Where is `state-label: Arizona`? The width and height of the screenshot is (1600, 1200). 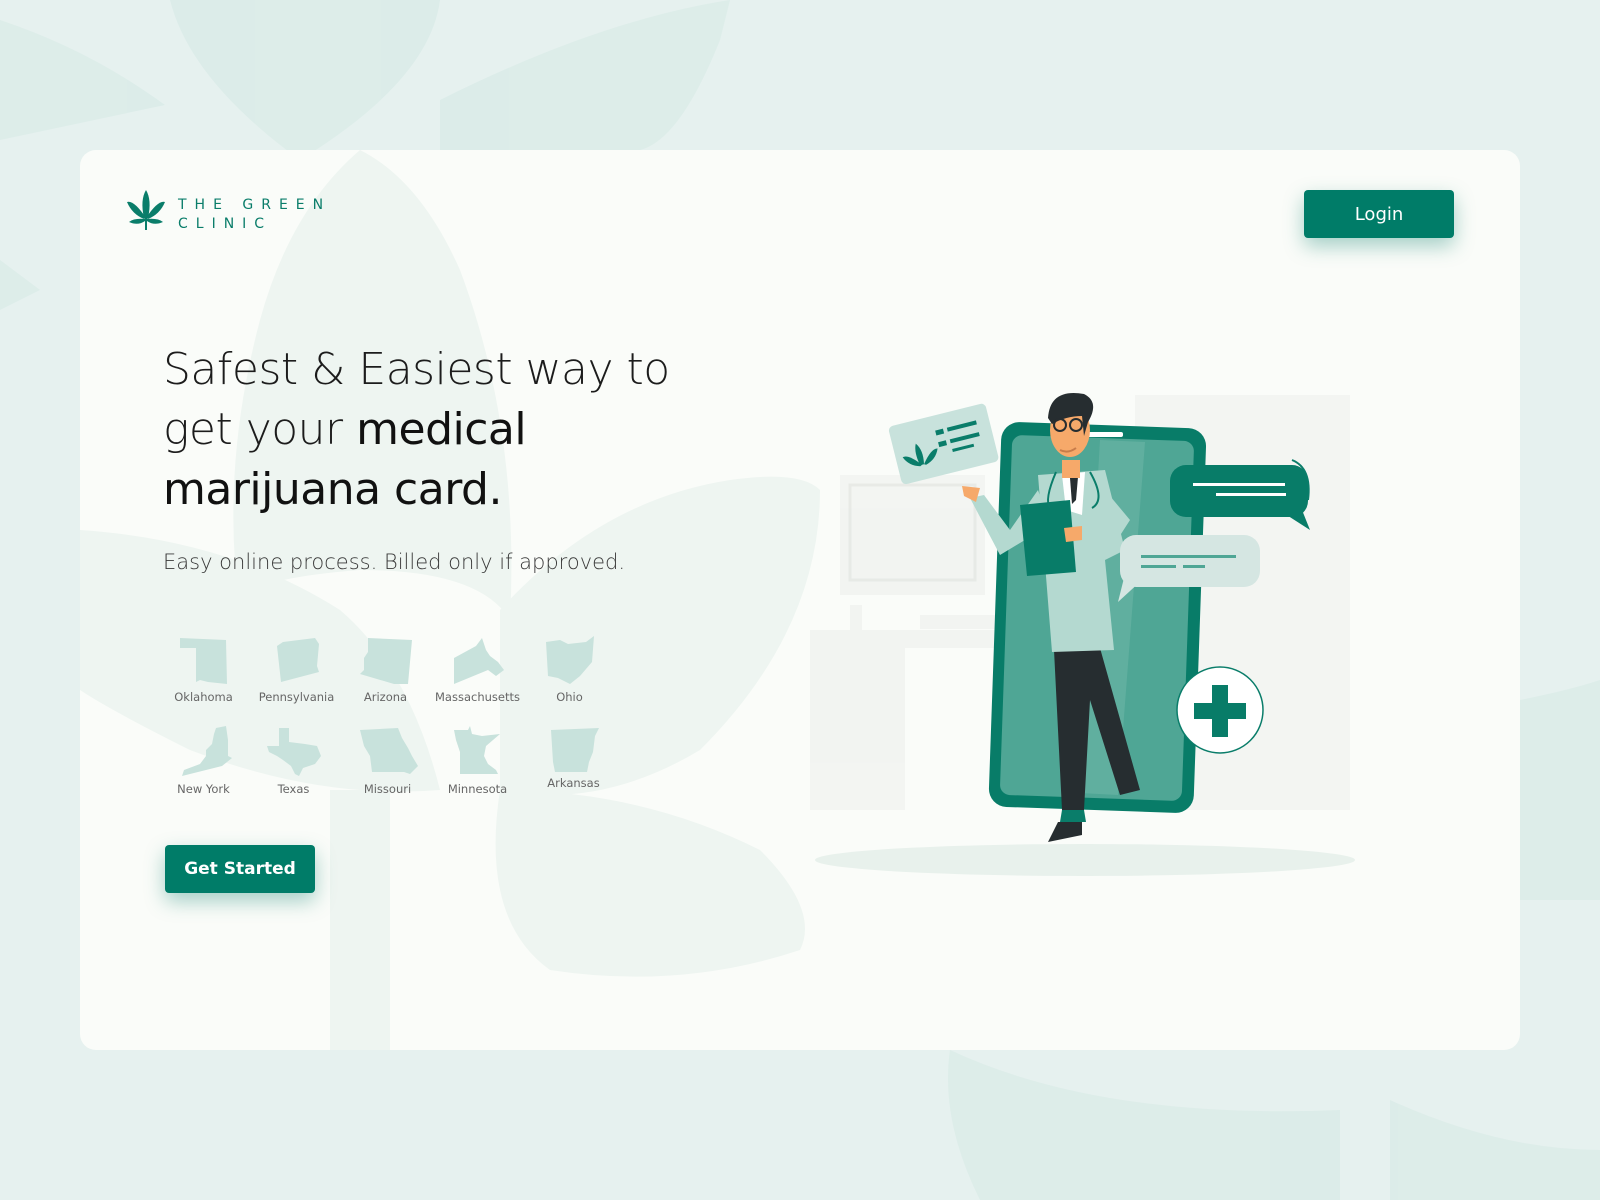
state-label: Arizona is located at coordinates (385, 697).